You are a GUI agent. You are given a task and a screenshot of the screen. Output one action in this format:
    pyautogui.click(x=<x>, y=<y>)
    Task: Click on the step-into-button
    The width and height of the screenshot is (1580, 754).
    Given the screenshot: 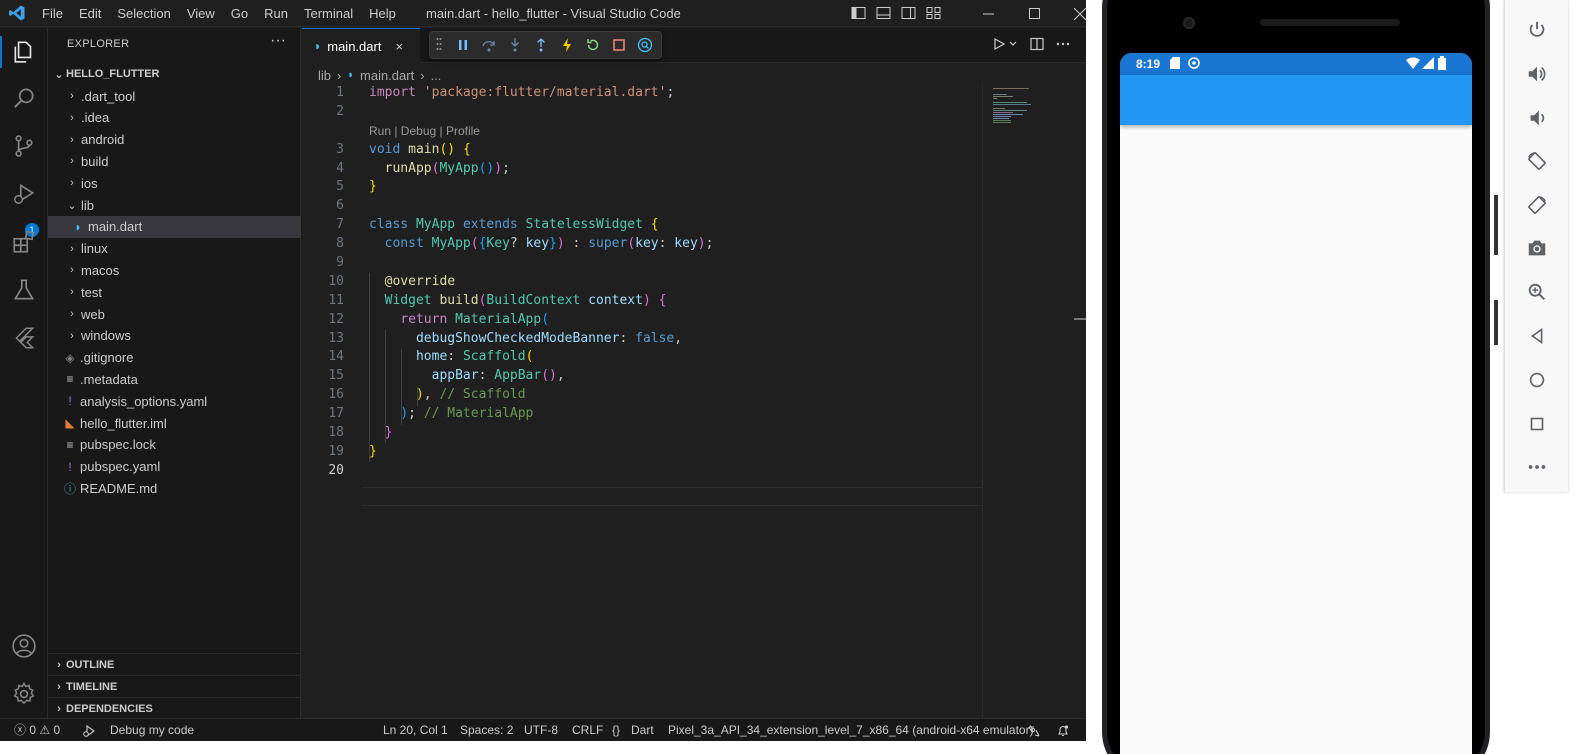 What is the action you would take?
    pyautogui.click(x=515, y=45)
    